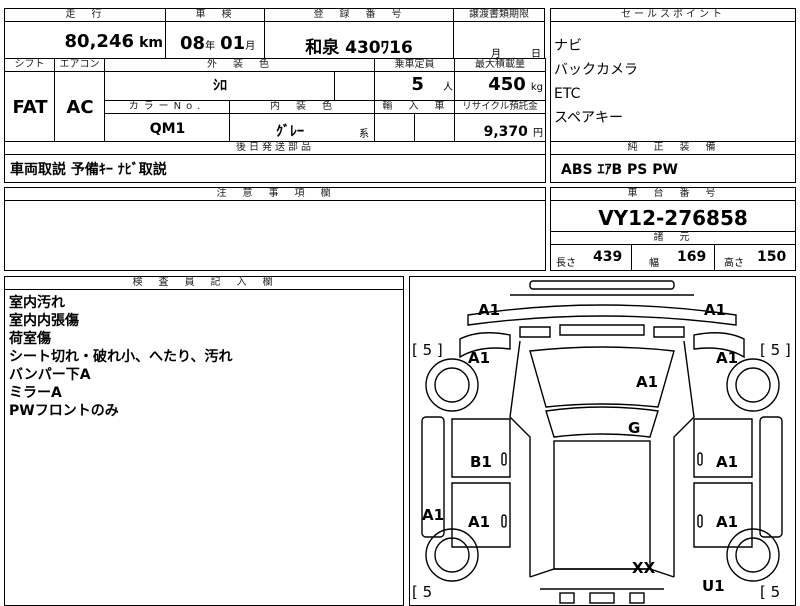 The width and height of the screenshot is (800, 606). Describe the element at coordinates (538, 133) in the screenshot. I see `recycle-unit: 円` at that location.